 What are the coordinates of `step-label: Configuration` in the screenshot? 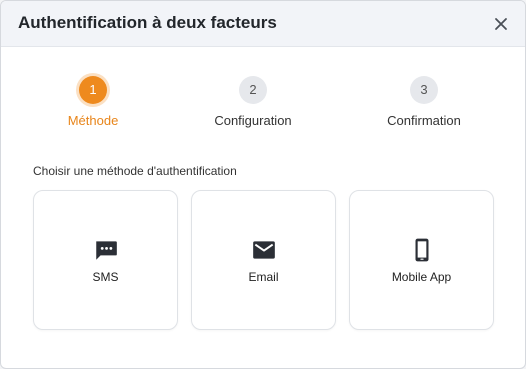 It's located at (253, 120).